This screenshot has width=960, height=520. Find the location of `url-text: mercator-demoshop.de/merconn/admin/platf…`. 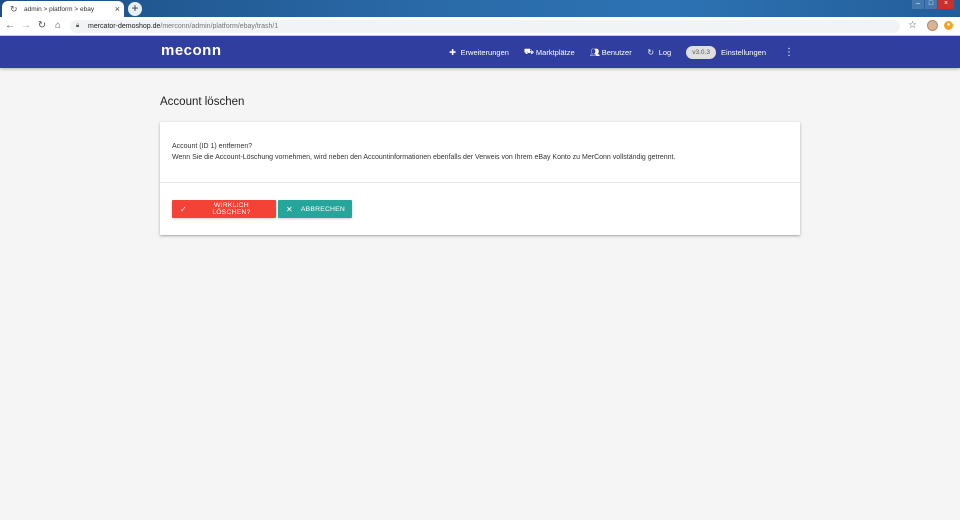

url-text: mercator-demoshop.de/merconn/admin/platf… is located at coordinates (183, 26).